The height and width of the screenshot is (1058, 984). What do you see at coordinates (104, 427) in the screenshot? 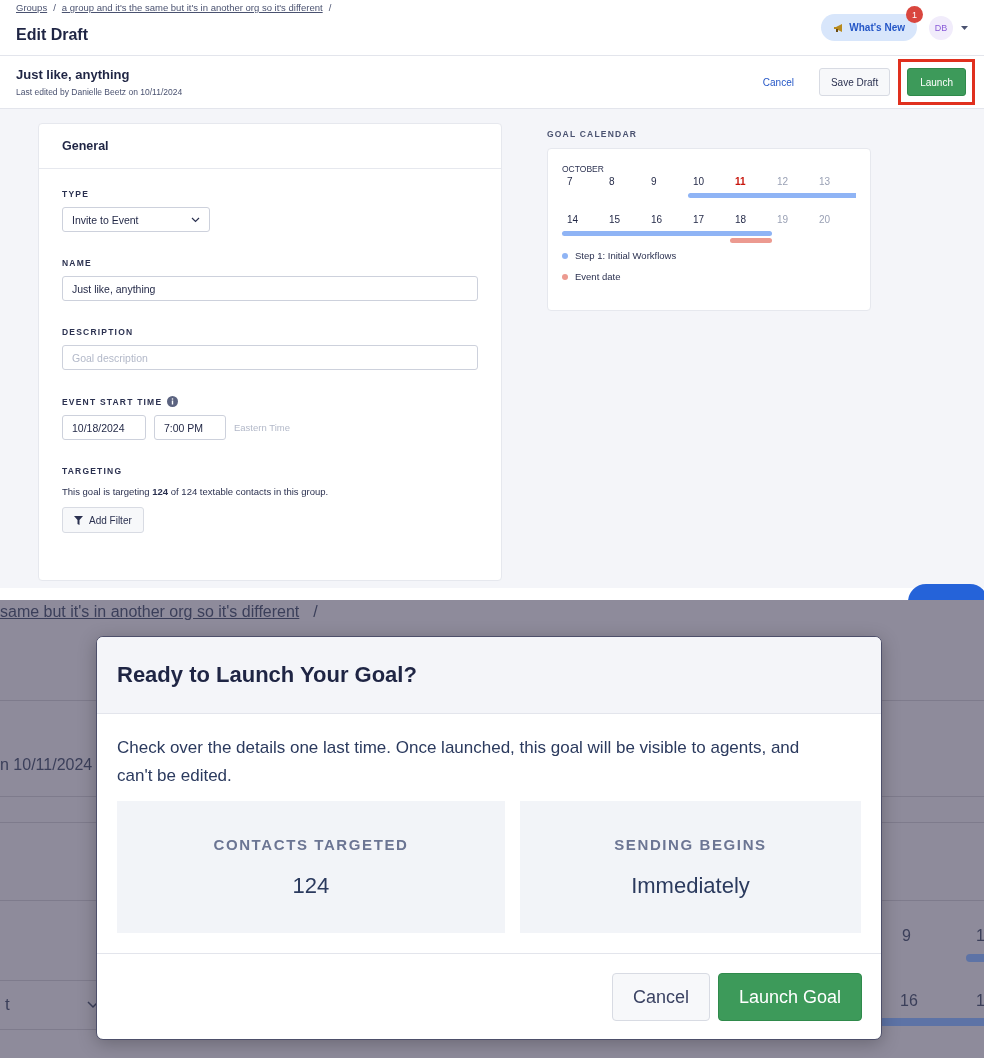
I see `date-field: 10/18/2024` at bounding box center [104, 427].